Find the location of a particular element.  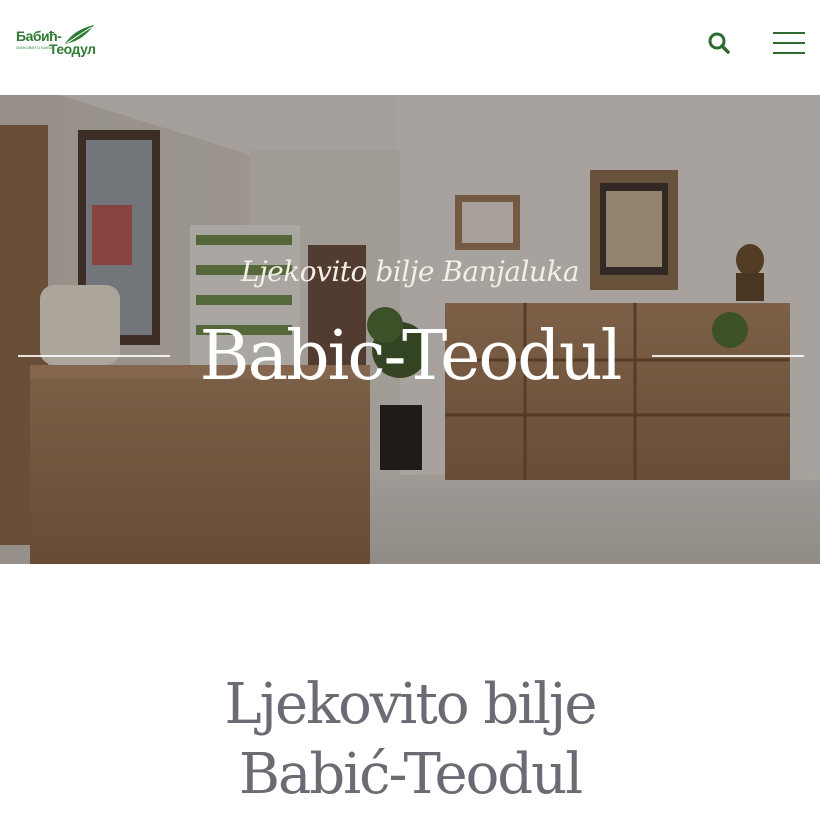

intro-heading-line1: Ljekovito bilje is located at coordinates (410, 704).